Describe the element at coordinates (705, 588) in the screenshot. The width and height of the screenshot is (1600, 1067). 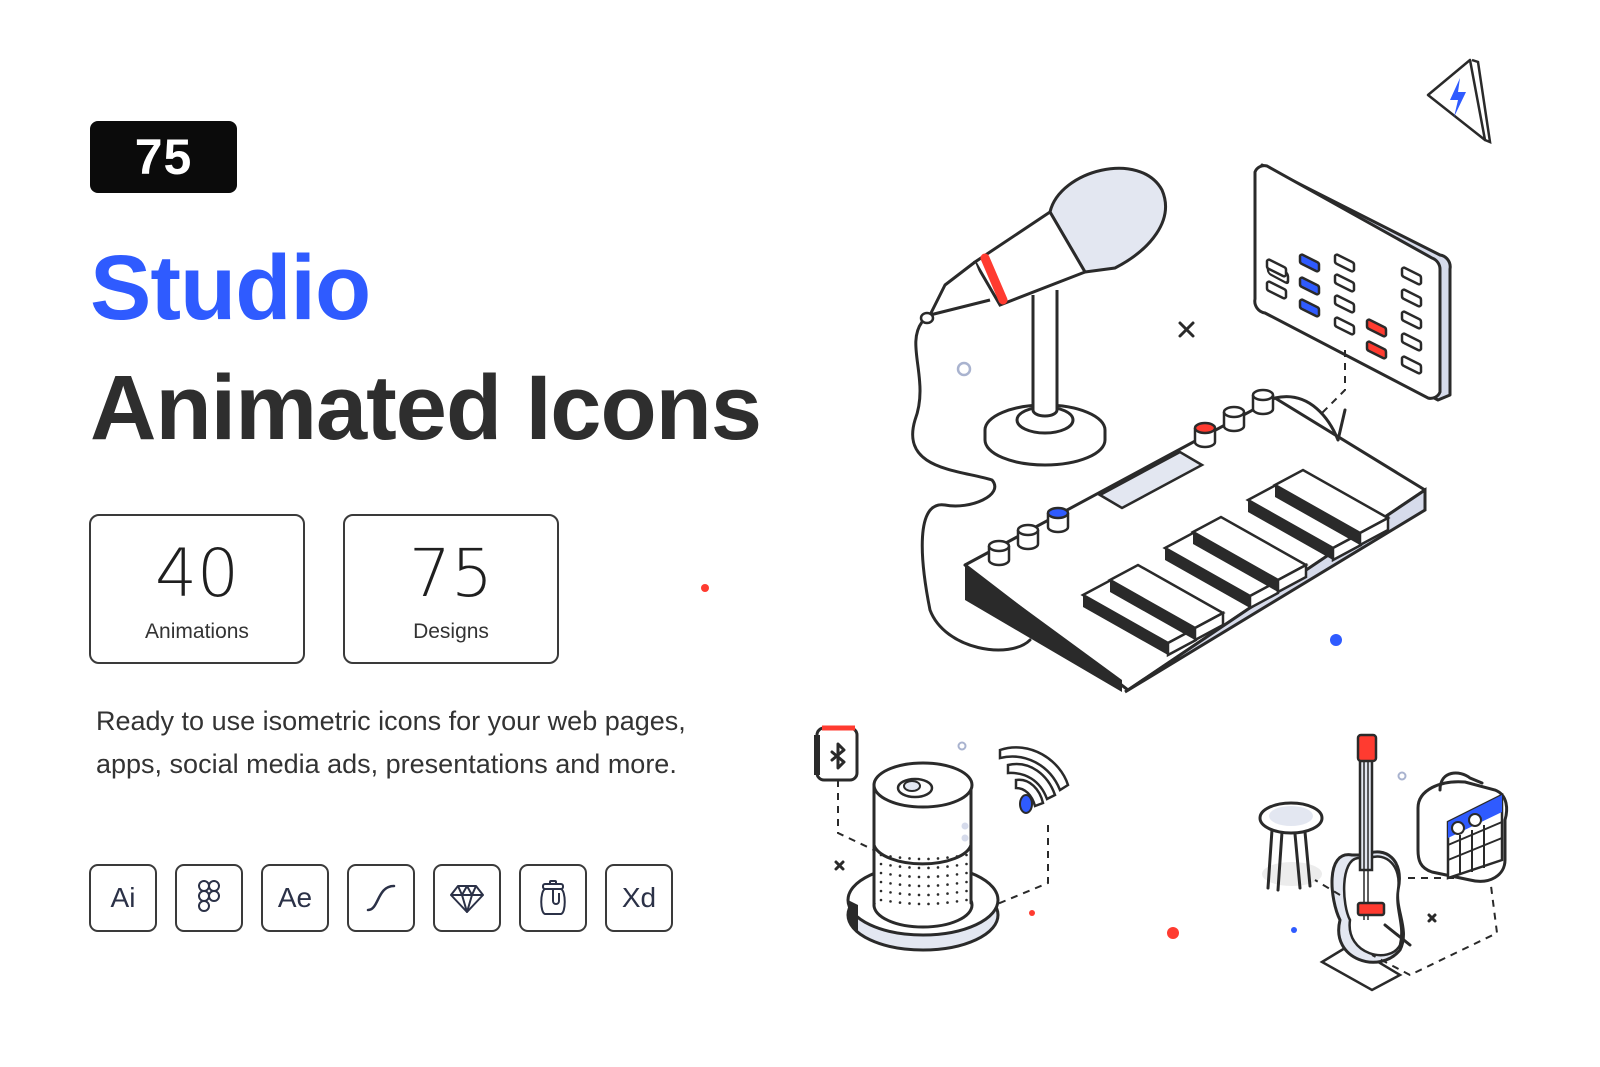
I see `decor-dot-red` at that location.